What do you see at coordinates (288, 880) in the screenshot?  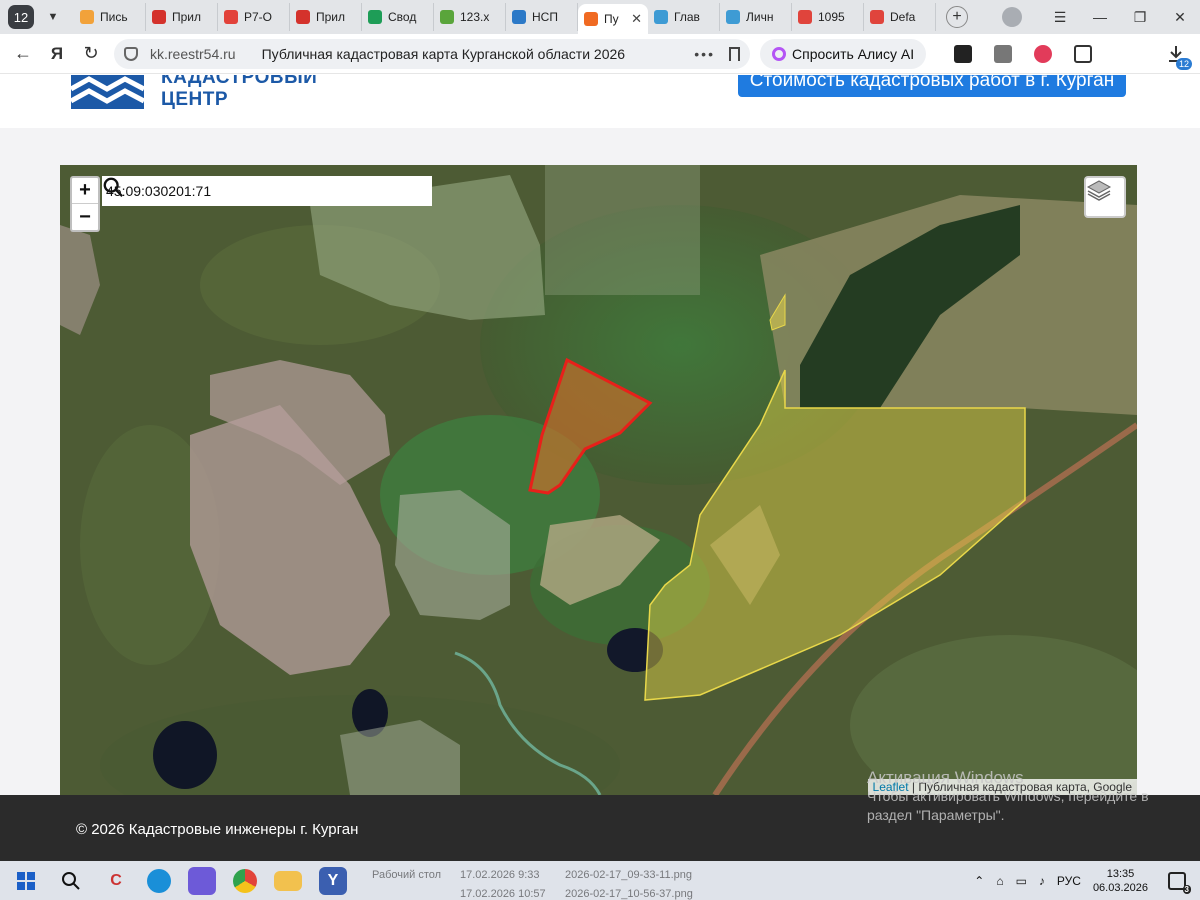 I see `file-explorer-icon` at bounding box center [288, 880].